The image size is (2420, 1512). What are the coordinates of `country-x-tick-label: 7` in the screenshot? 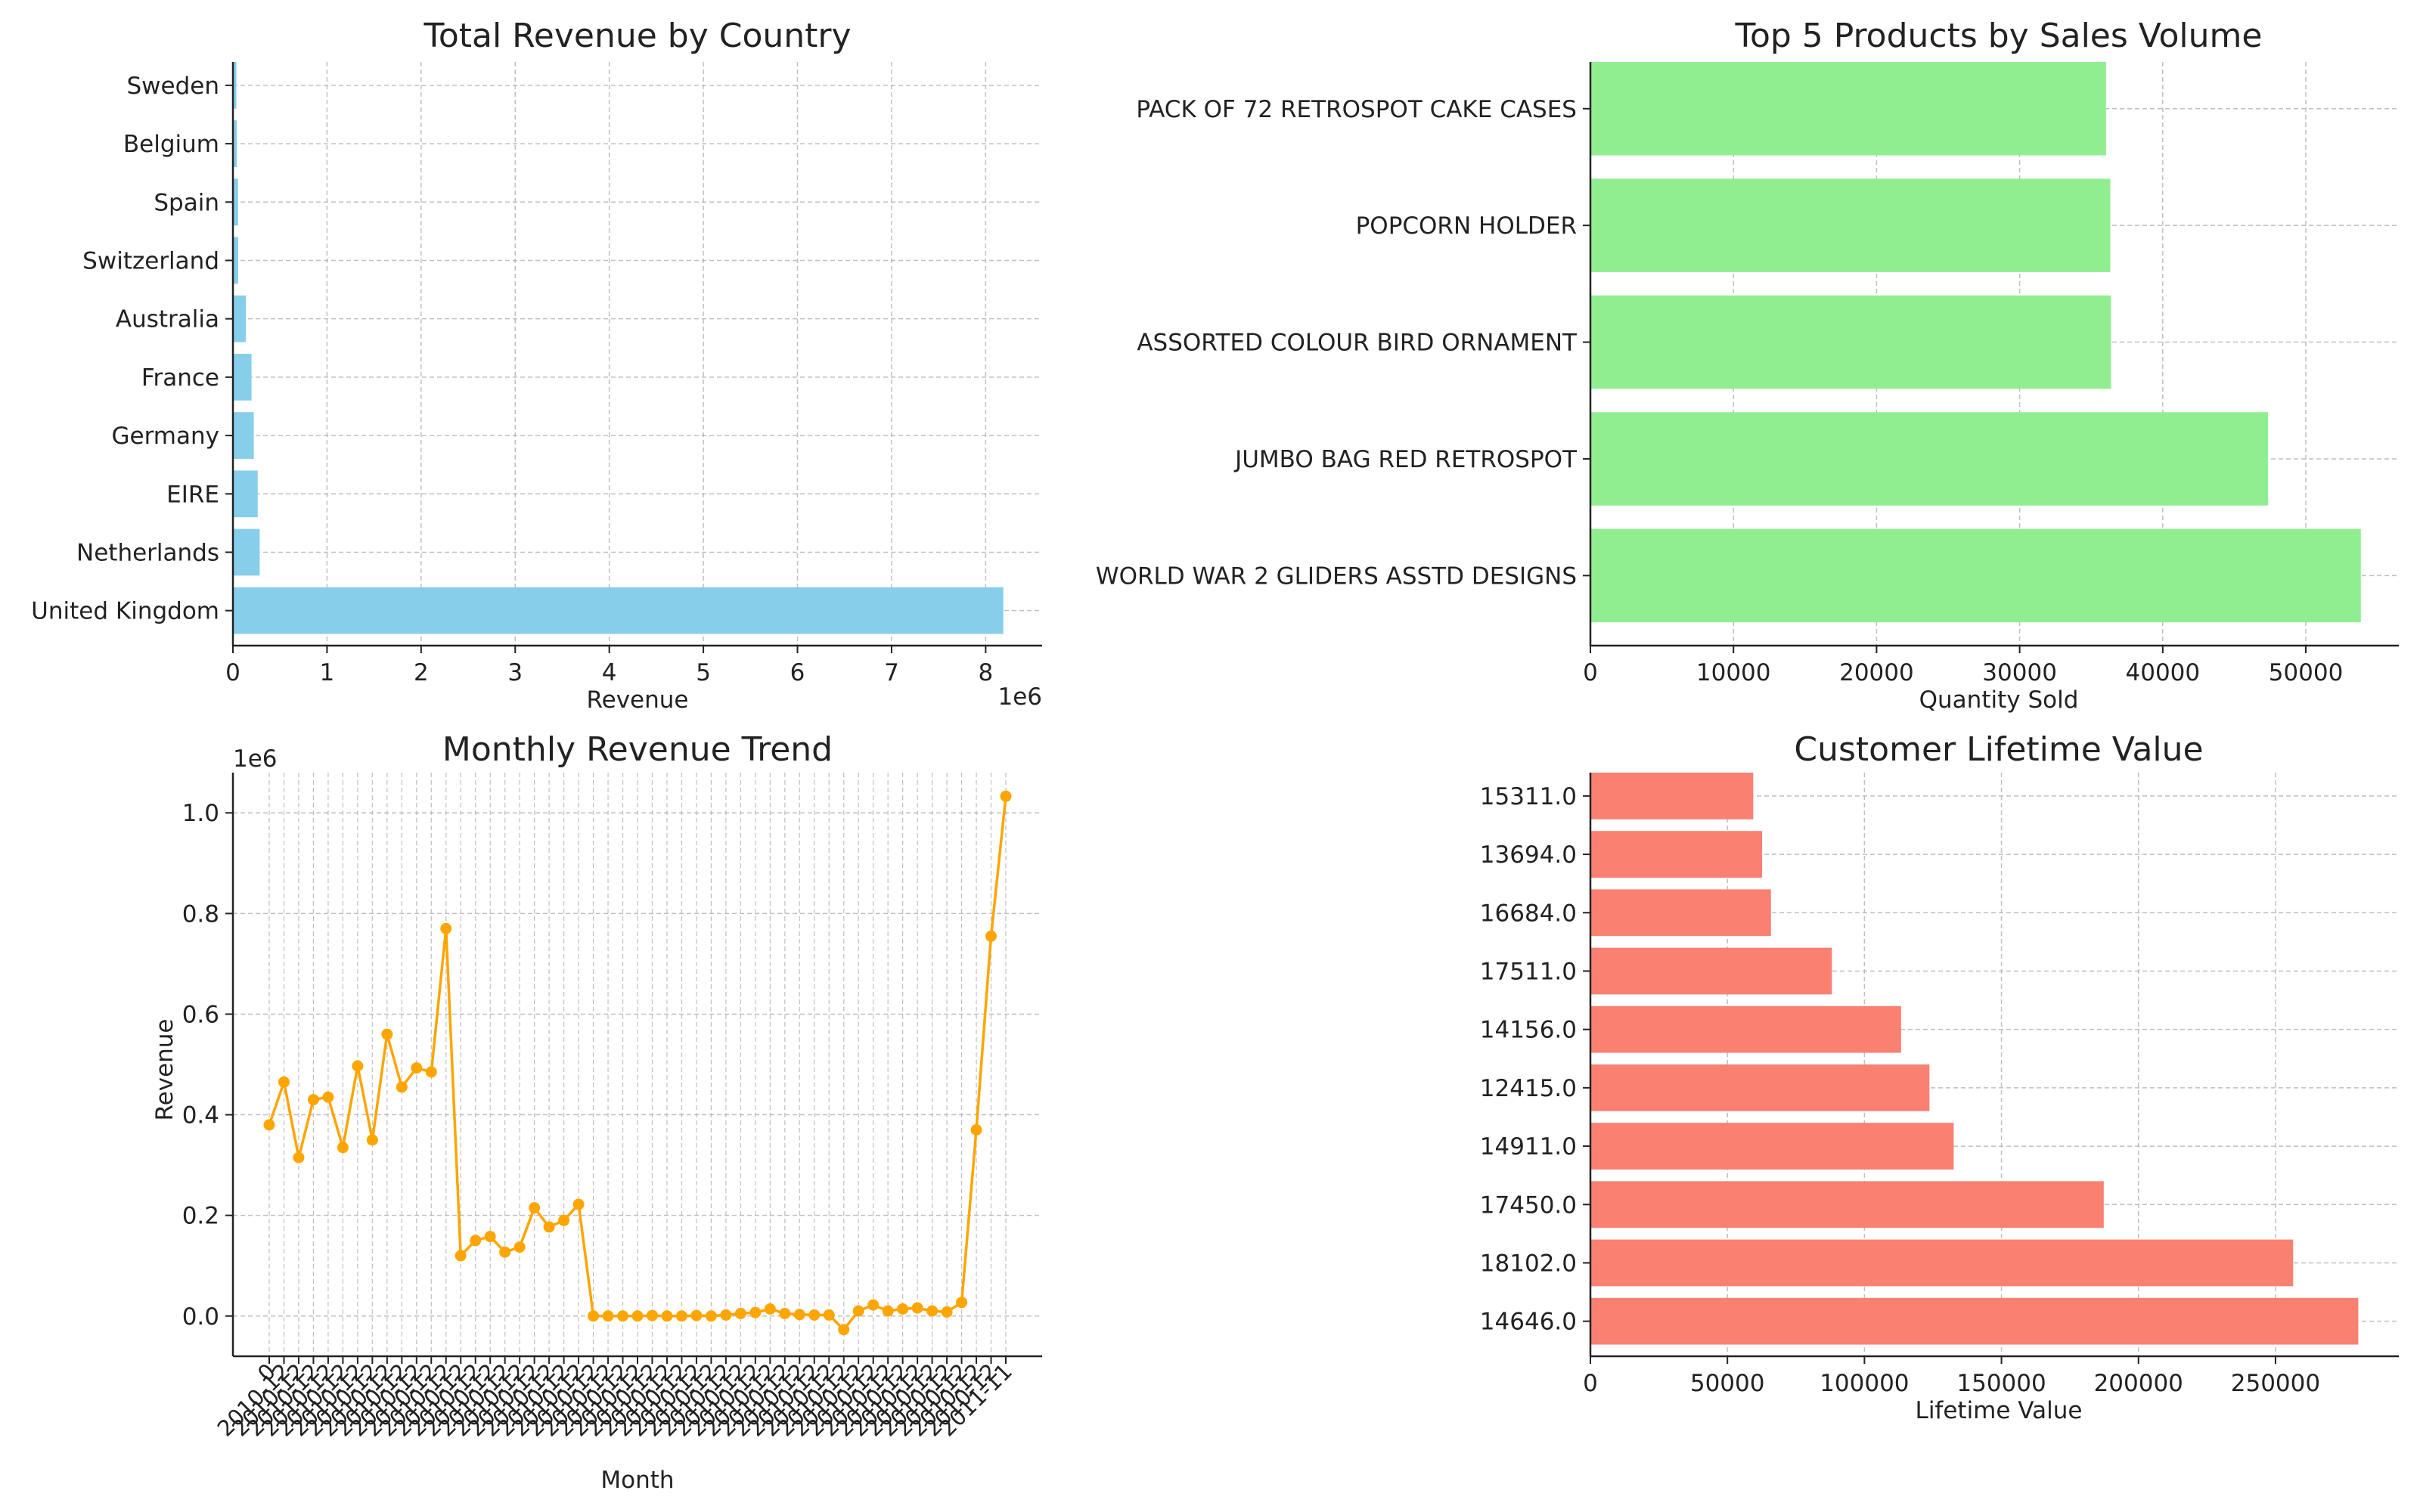 It's located at (891, 672).